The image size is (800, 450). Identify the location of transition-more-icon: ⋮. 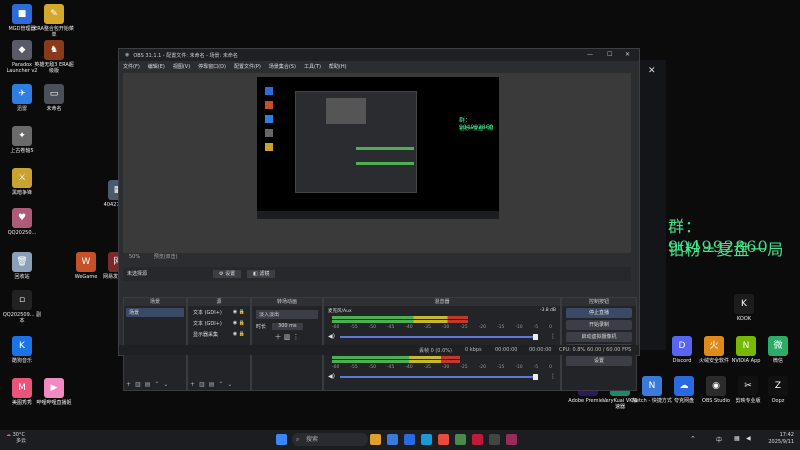
(296, 337).